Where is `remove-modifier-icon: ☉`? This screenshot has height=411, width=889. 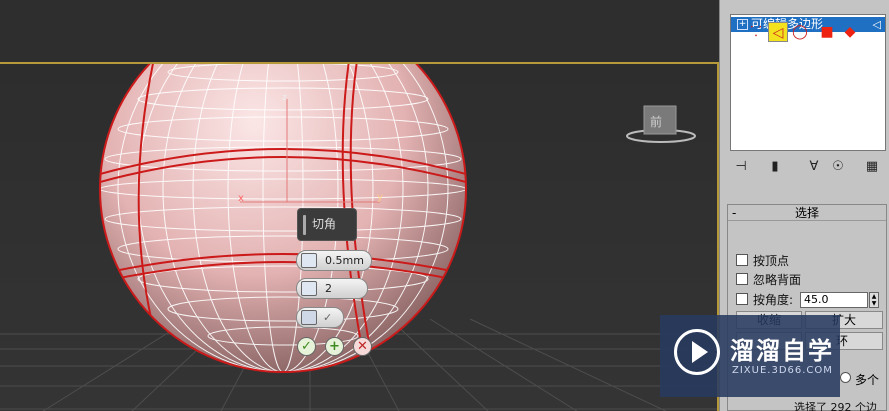 remove-modifier-icon: ☉ is located at coordinates (838, 167).